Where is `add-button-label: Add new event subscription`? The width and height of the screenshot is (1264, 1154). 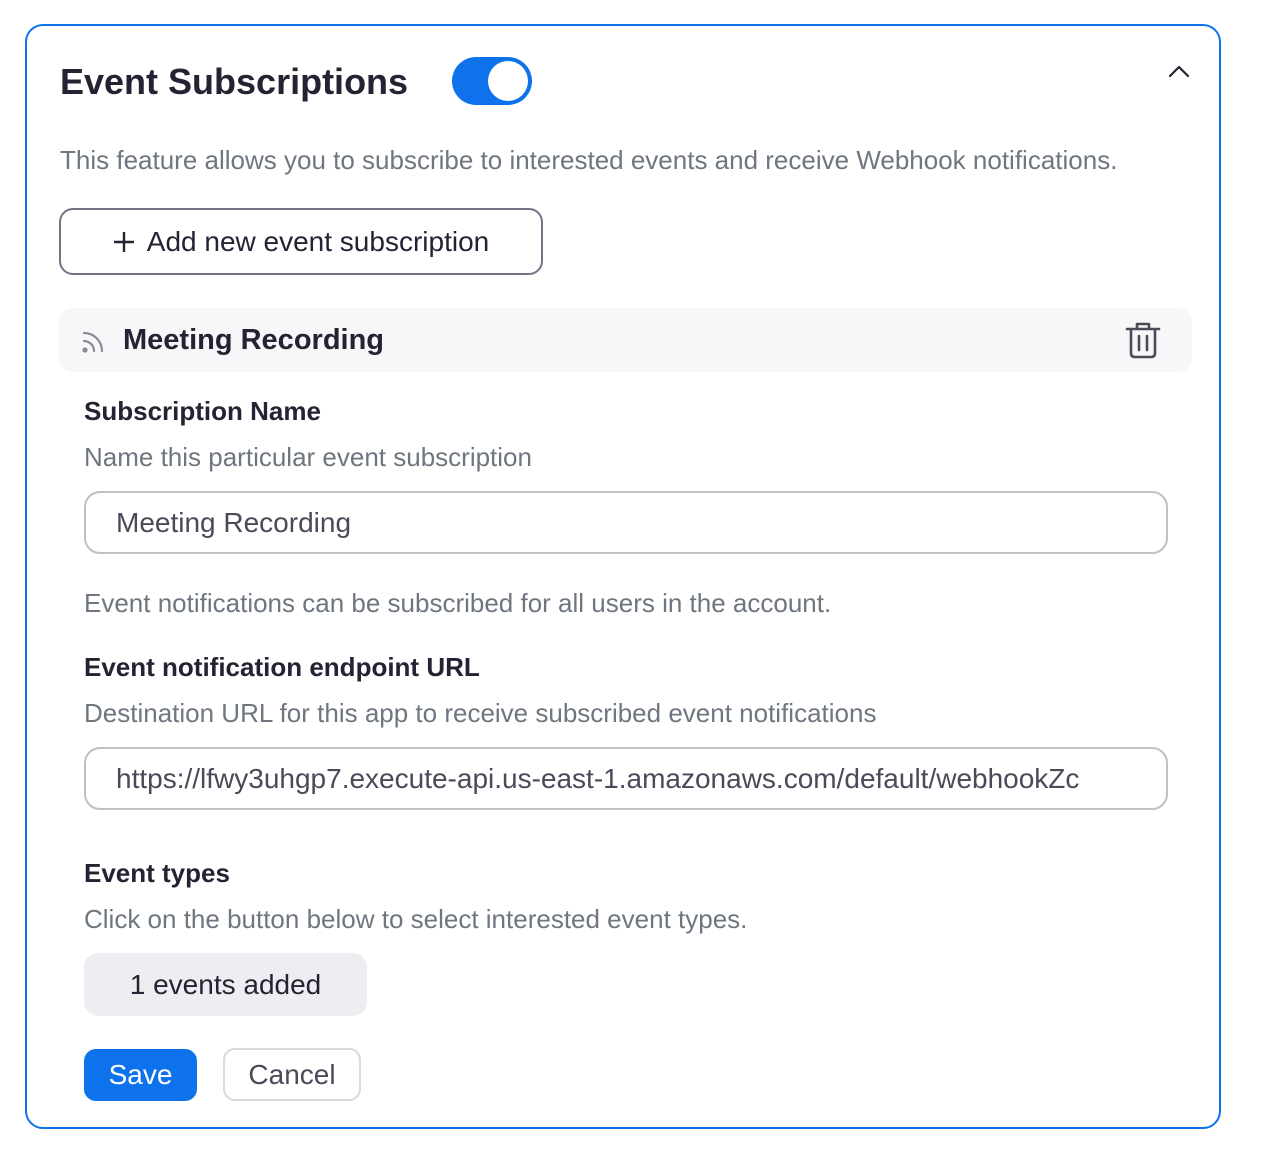
add-button-label: Add new event subscription is located at coordinates (318, 241).